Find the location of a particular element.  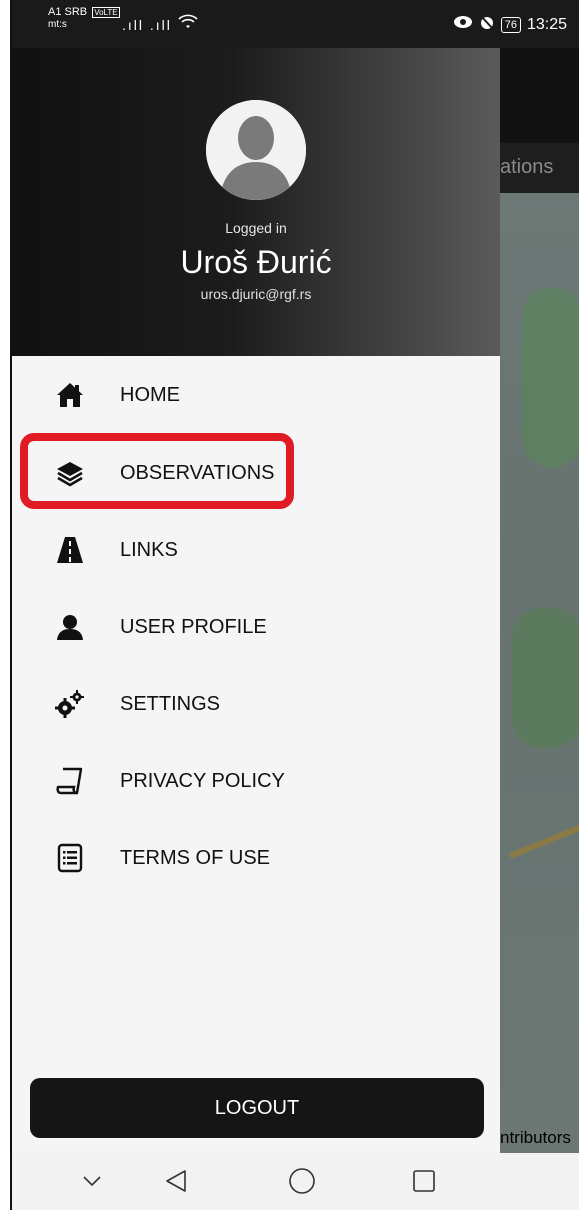

system-navigation-bar is located at coordinates (295, 1181).